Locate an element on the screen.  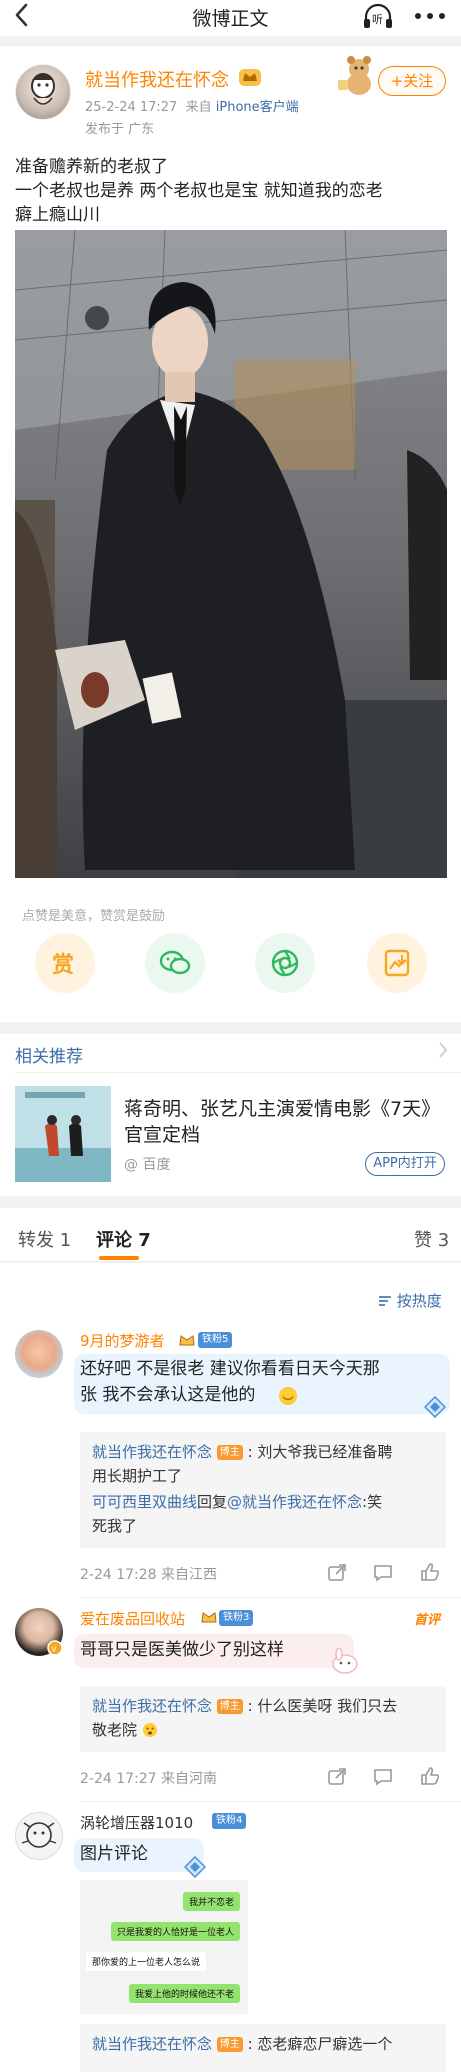
reply-mention: @就当作我还在怀念 is located at coordinates (294, 1502).